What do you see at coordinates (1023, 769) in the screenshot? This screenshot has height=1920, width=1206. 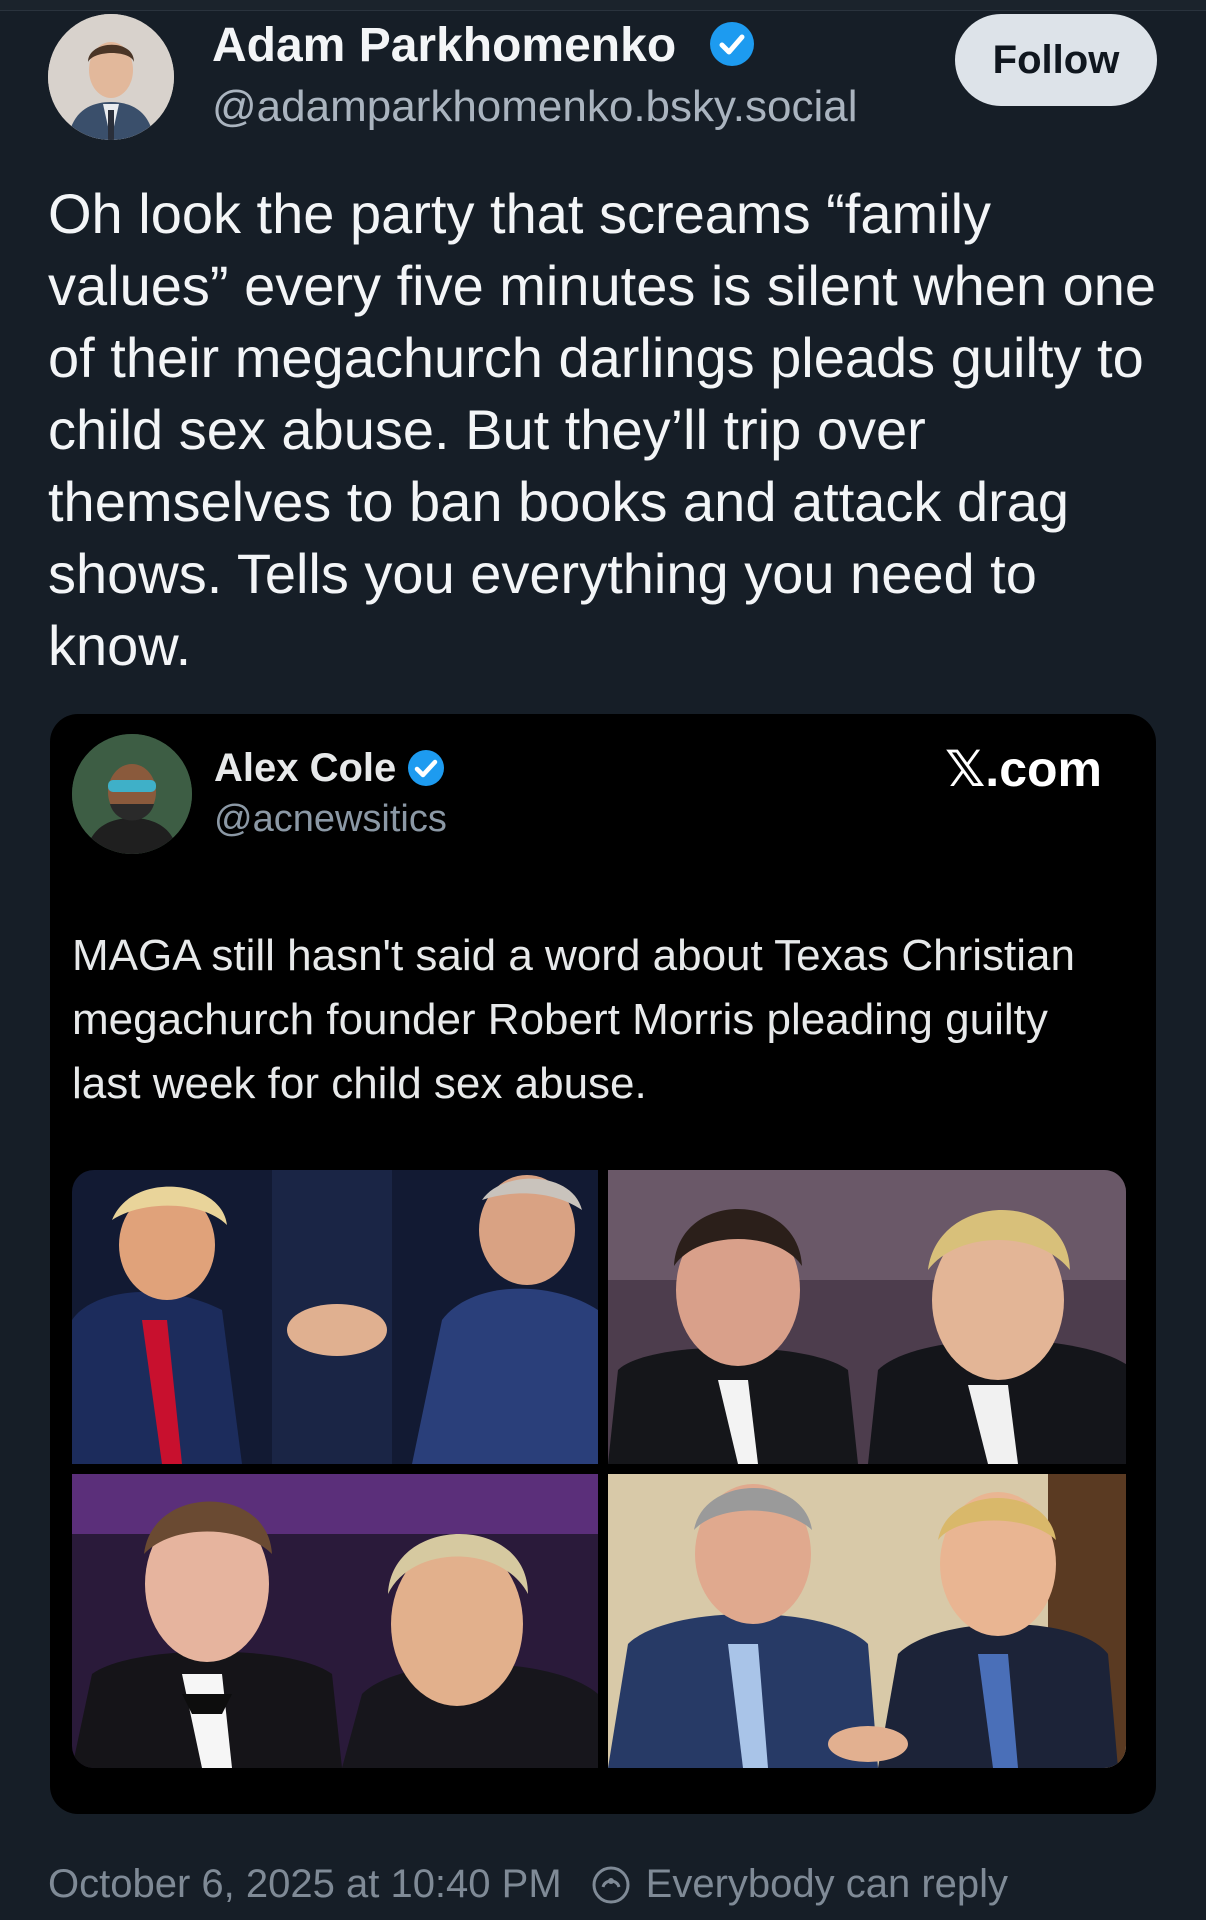 I see `source-label: 𝕏.com` at bounding box center [1023, 769].